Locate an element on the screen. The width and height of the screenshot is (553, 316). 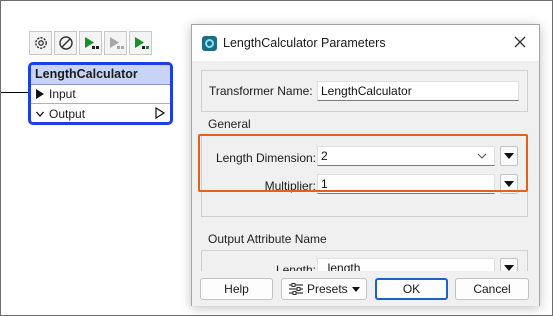
output-port-icon is located at coordinates (160, 113).